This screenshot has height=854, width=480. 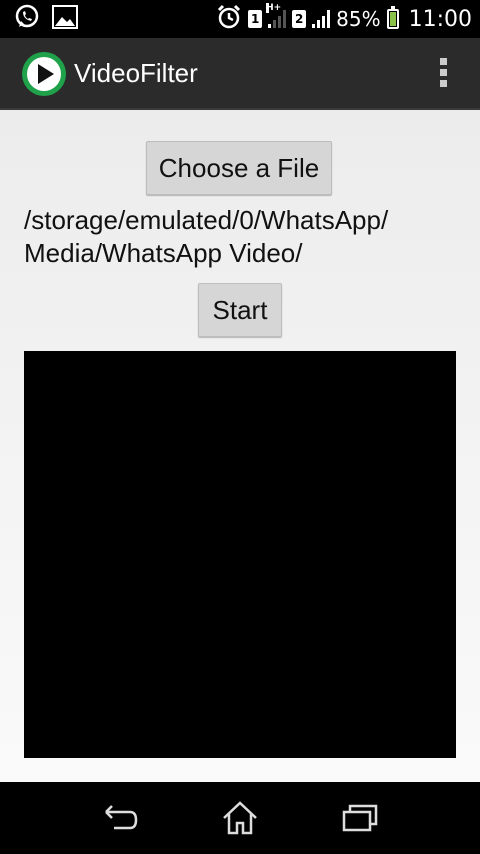 What do you see at coordinates (360, 818) in the screenshot?
I see `recent-apps-icon` at bounding box center [360, 818].